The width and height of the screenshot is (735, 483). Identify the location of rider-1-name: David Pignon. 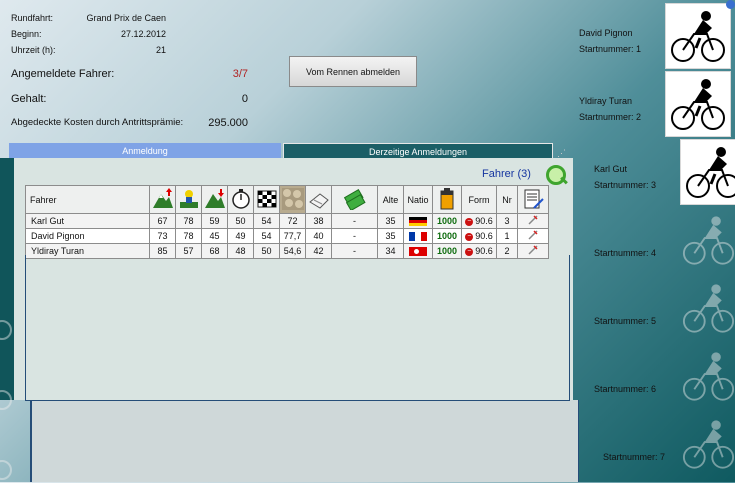
(606, 33).